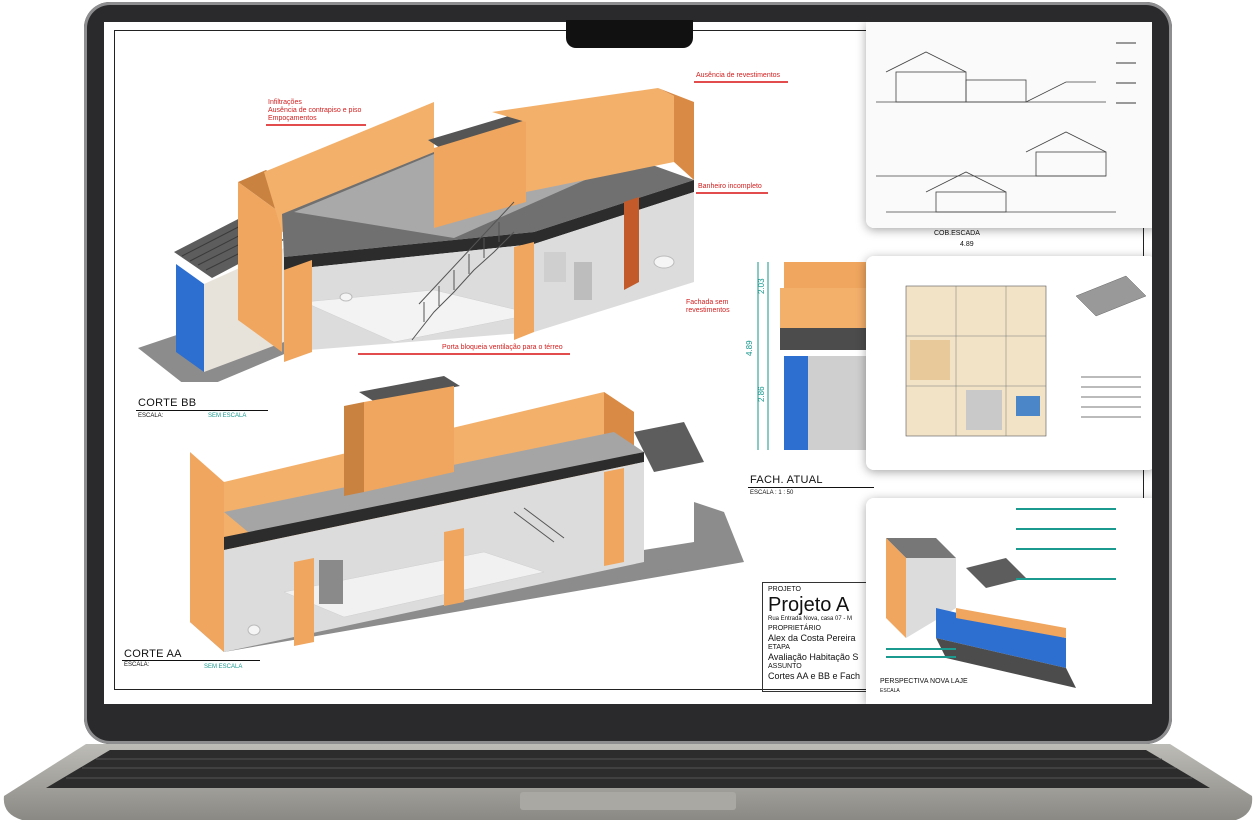  I want to click on perspectiva-escala: ESCALA, so click(890, 691).